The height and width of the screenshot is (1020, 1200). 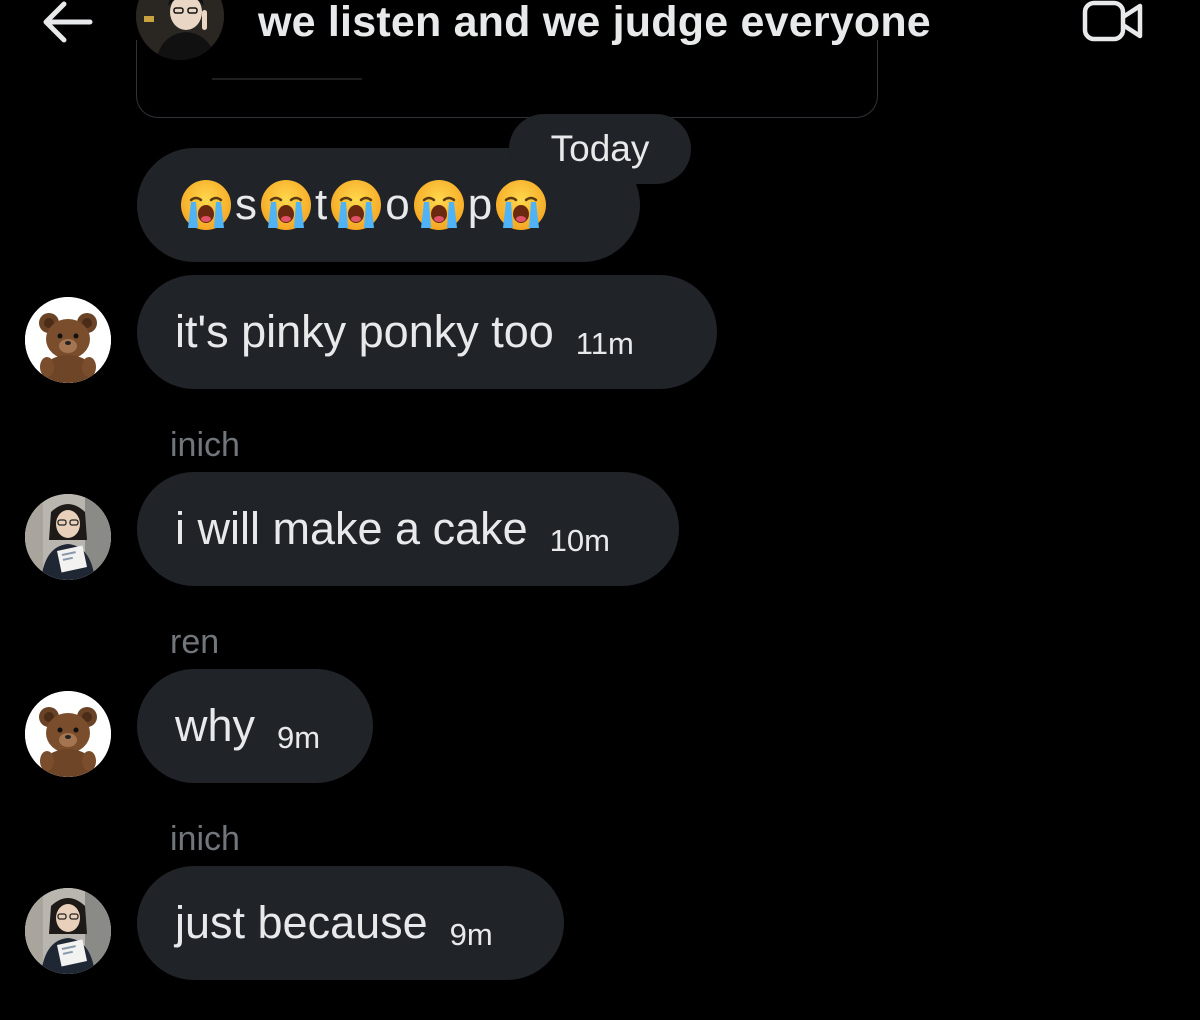 What do you see at coordinates (364, 331) in the screenshot?
I see `message-text: it's pinky ponky too` at bounding box center [364, 331].